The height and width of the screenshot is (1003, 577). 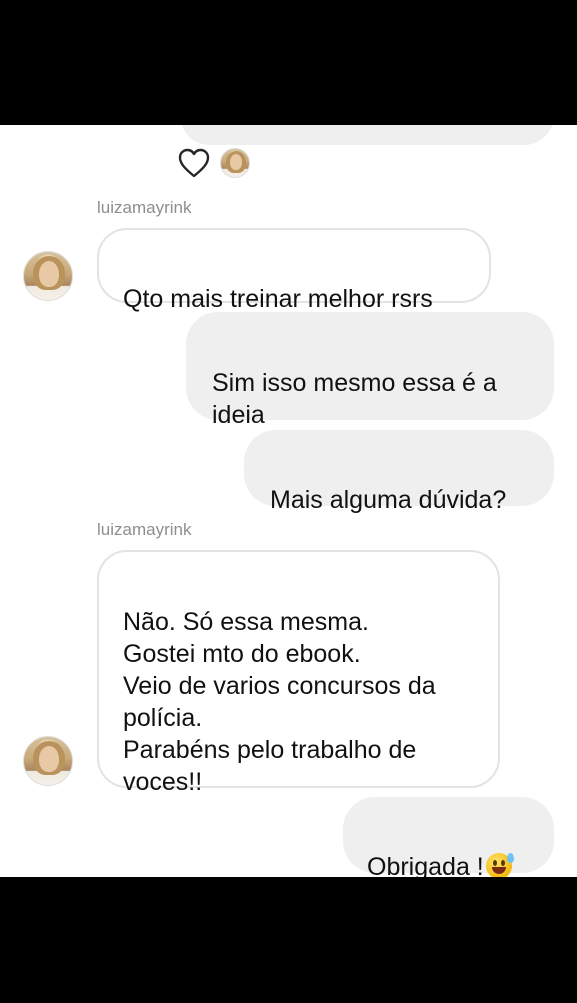 I want to click on message-bubble-sent: Obrigada !, so click(x=448, y=837).